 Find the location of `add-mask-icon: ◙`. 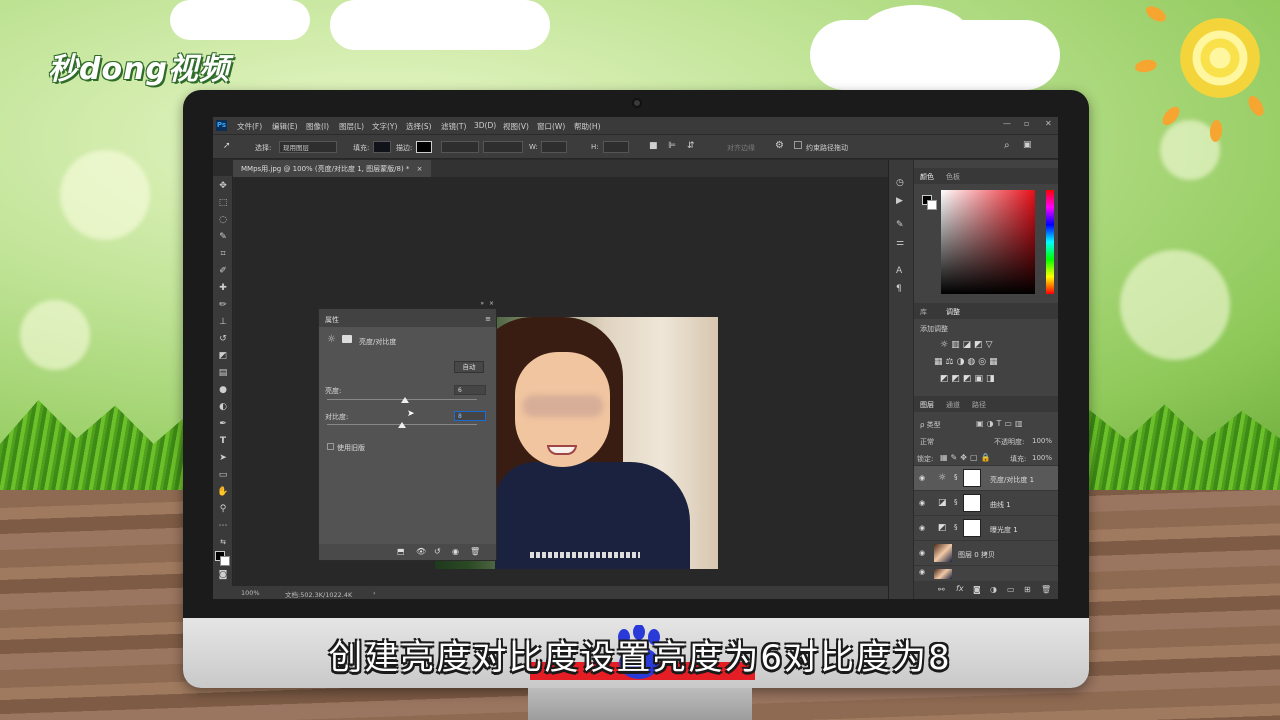

add-mask-icon: ◙ is located at coordinates (977, 589).